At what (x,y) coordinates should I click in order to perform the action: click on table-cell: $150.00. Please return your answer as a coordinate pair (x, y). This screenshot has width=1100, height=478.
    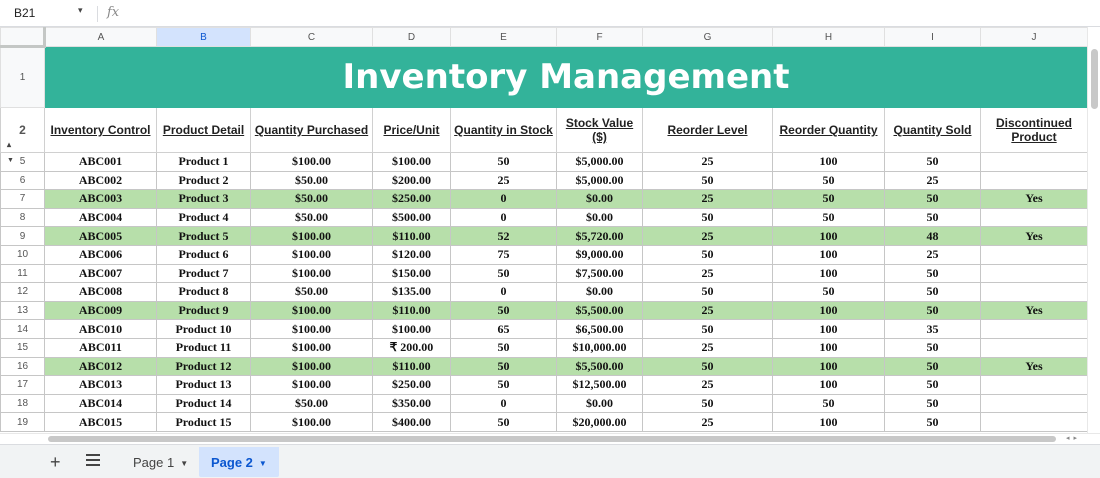
    Looking at the image, I should click on (411, 273).